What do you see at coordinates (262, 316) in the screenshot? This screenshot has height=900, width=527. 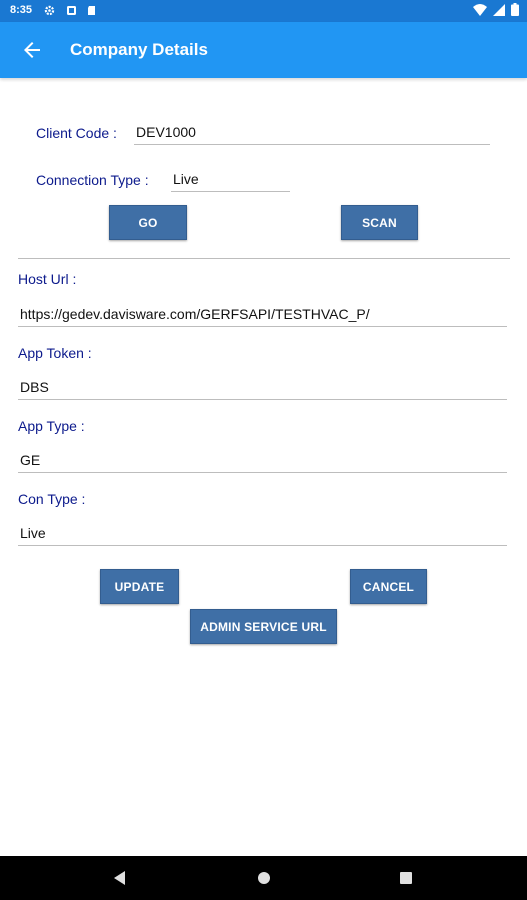 I see `host-url-input` at bounding box center [262, 316].